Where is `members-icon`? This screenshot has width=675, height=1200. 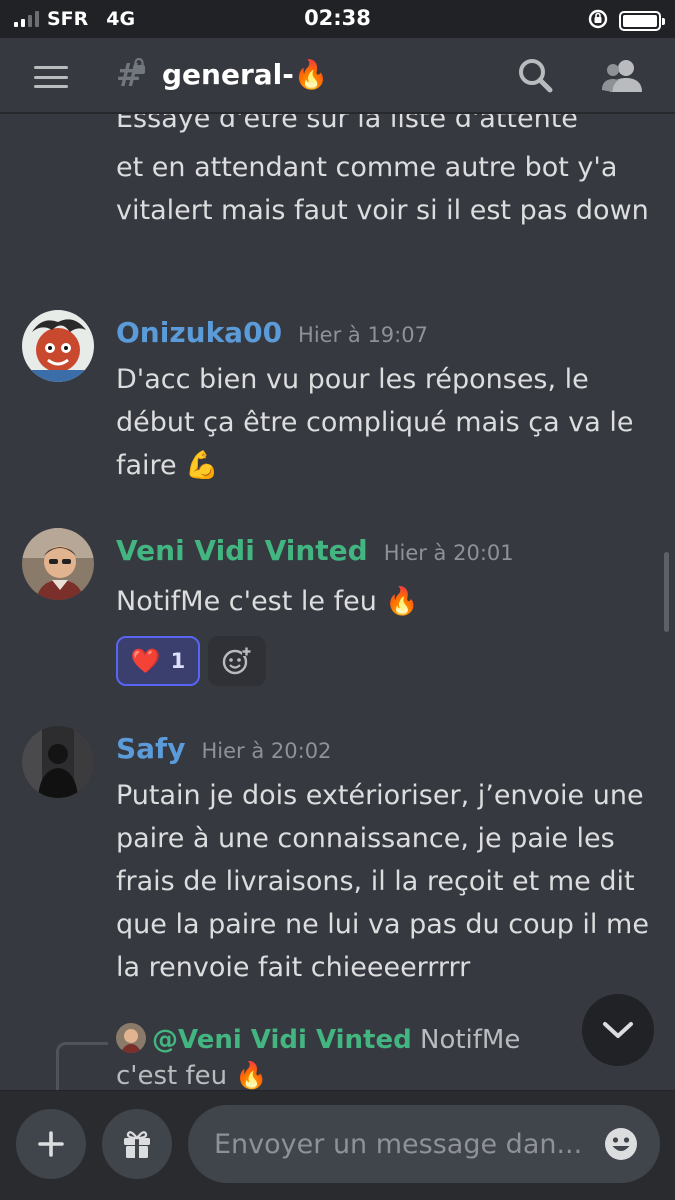
members-icon is located at coordinates (622, 76).